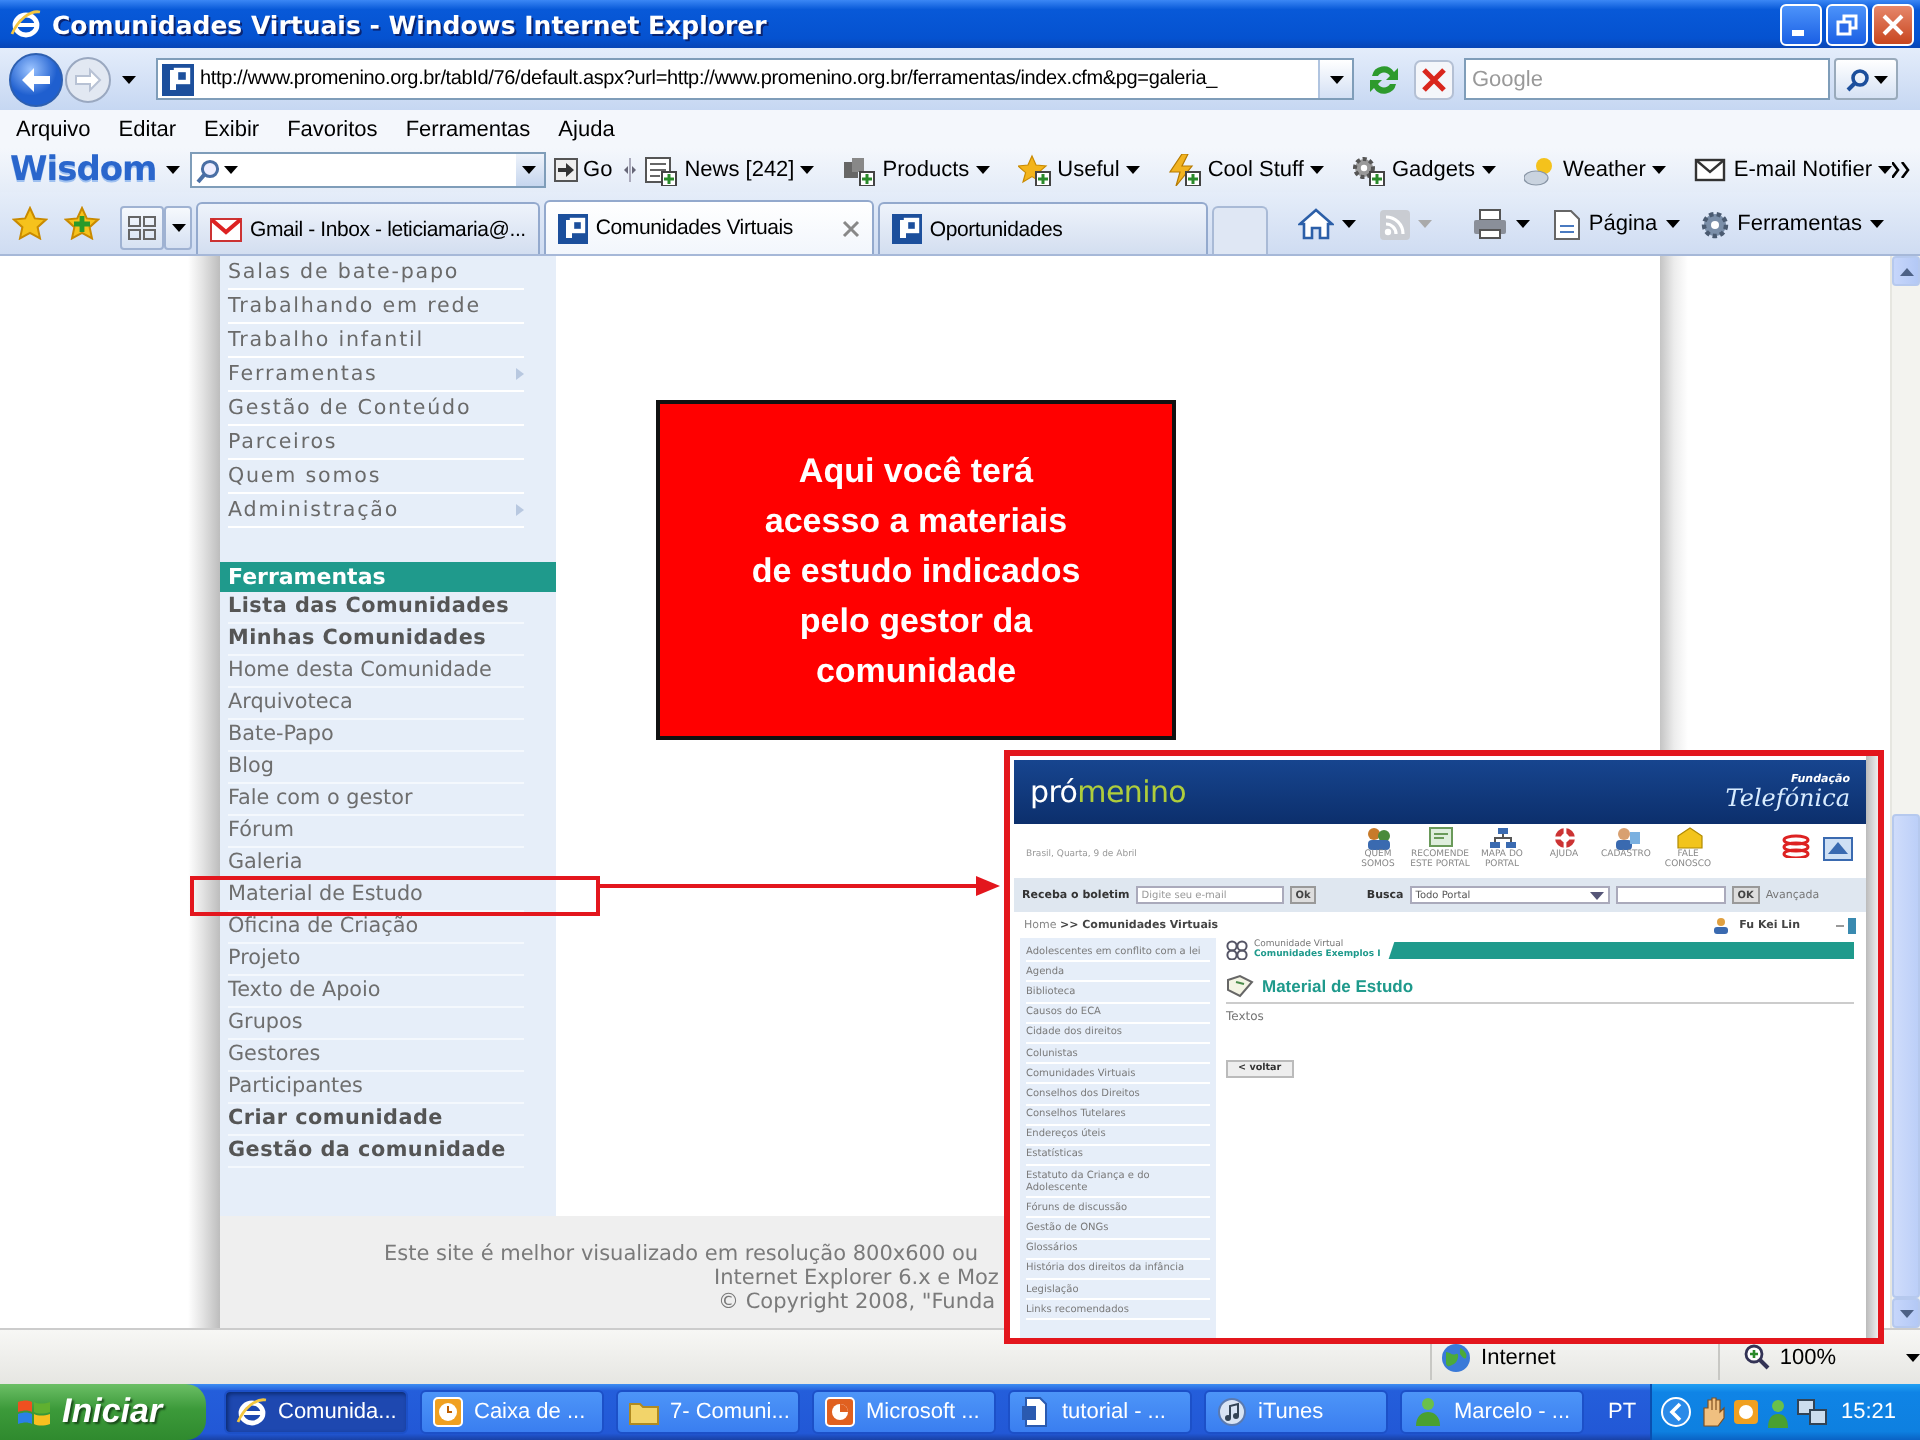  Describe the element at coordinates (1245, 170) in the screenshot. I see `toolbar-button: Cool Stuff` at that location.